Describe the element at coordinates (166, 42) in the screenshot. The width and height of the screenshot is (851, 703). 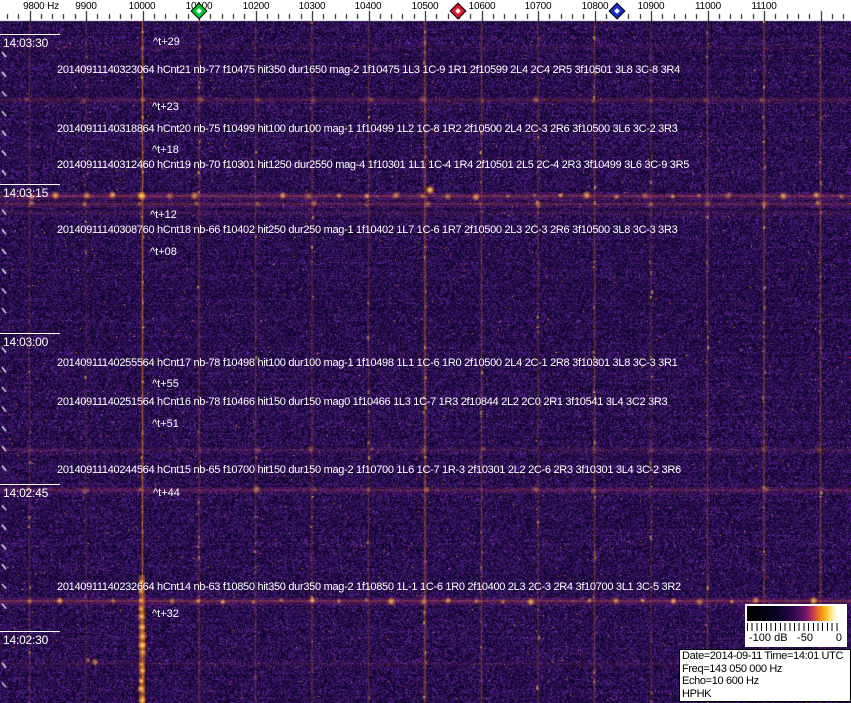
I see `event-time-marker: ^t+29` at that location.